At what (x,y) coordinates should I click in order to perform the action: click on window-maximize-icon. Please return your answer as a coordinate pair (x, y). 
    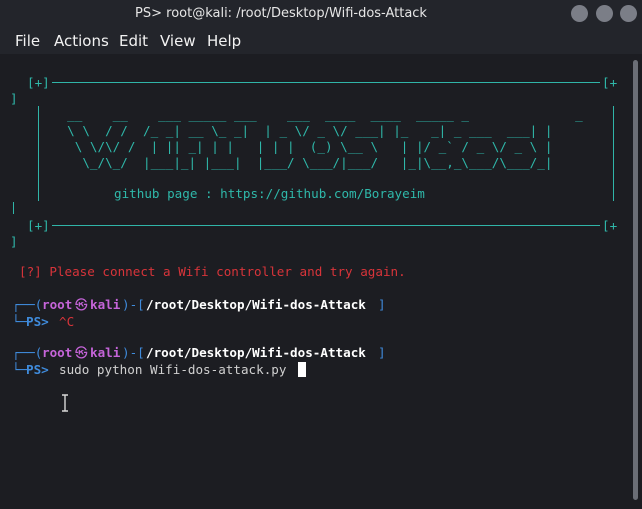
    Looking at the image, I should click on (604, 13).